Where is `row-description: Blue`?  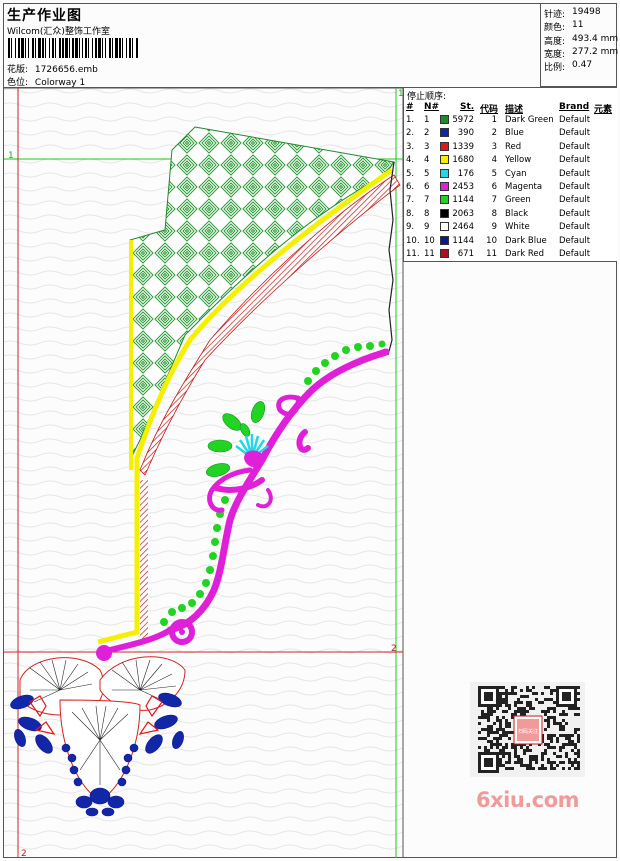
row-description: Blue is located at coordinates (514, 133).